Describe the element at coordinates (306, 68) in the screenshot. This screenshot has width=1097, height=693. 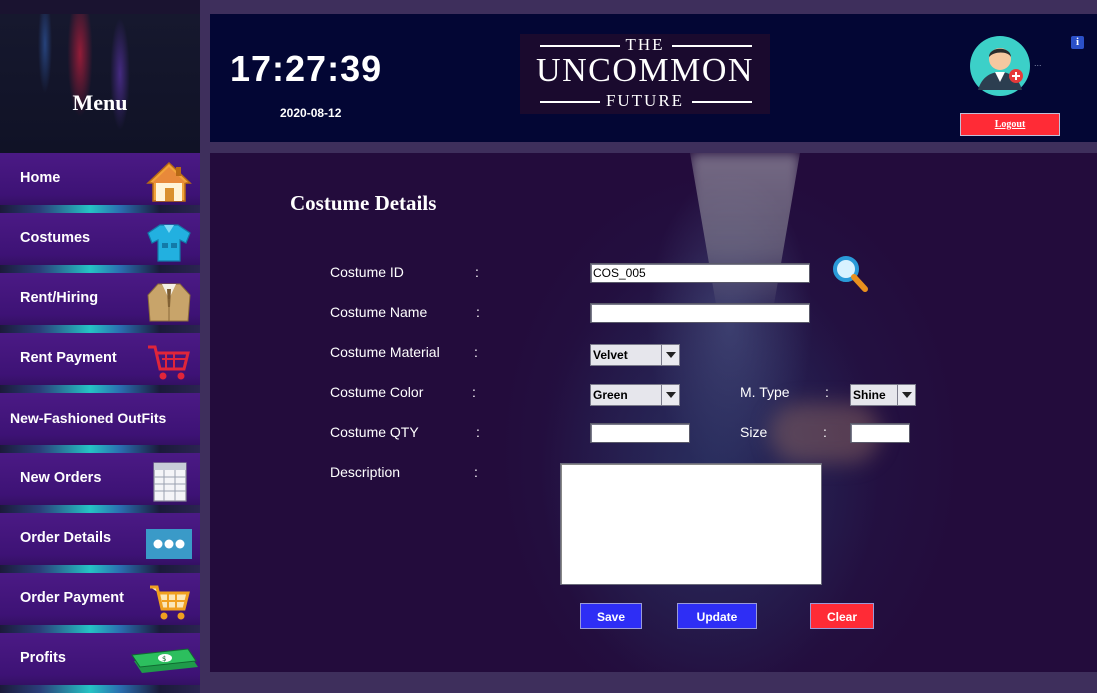
I see `clock-time: 17:27:39` at that location.